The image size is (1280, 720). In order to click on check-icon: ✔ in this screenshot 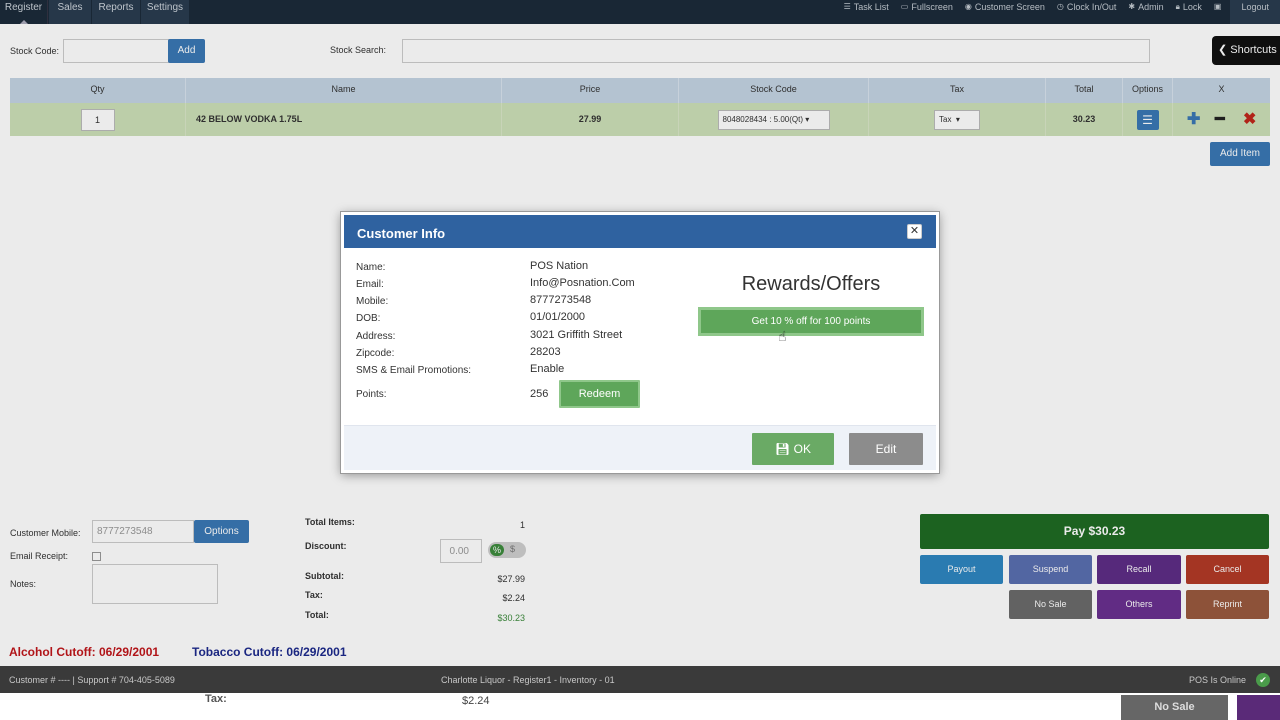, I will do `click(1263, 680)`.